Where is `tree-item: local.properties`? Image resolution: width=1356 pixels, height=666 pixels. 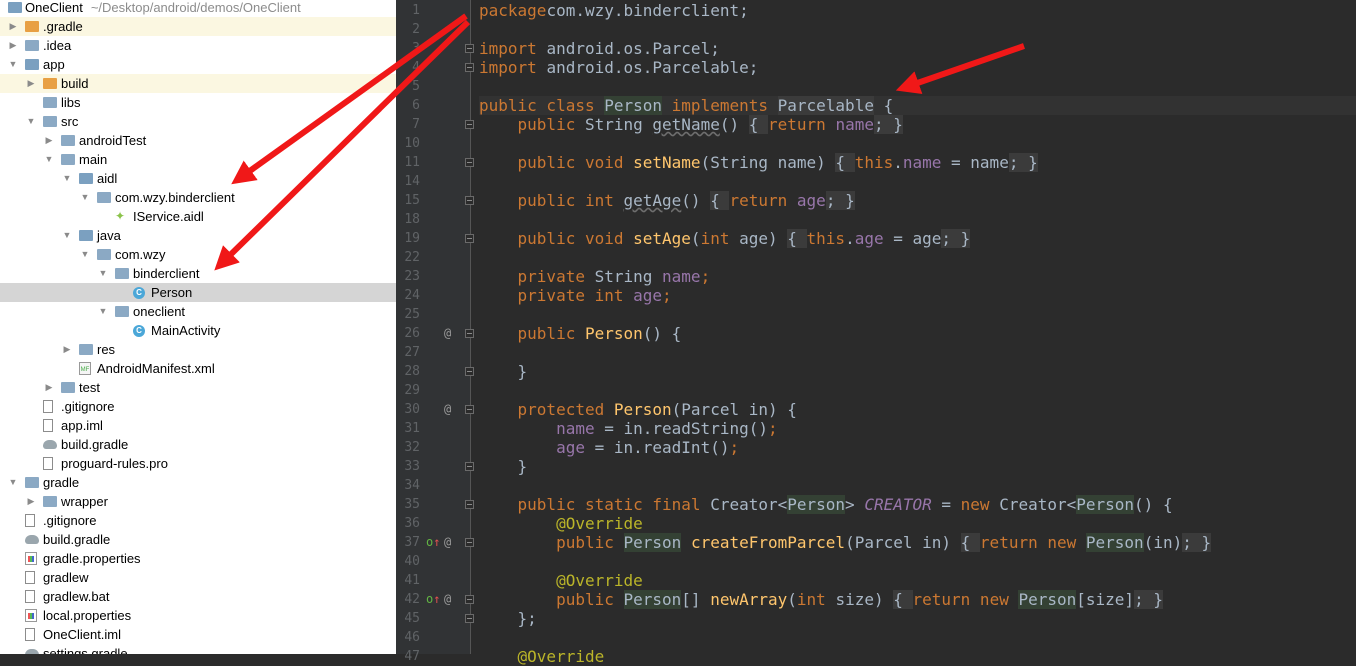
tree-item: local.properties is located at coordinates (198, 615).